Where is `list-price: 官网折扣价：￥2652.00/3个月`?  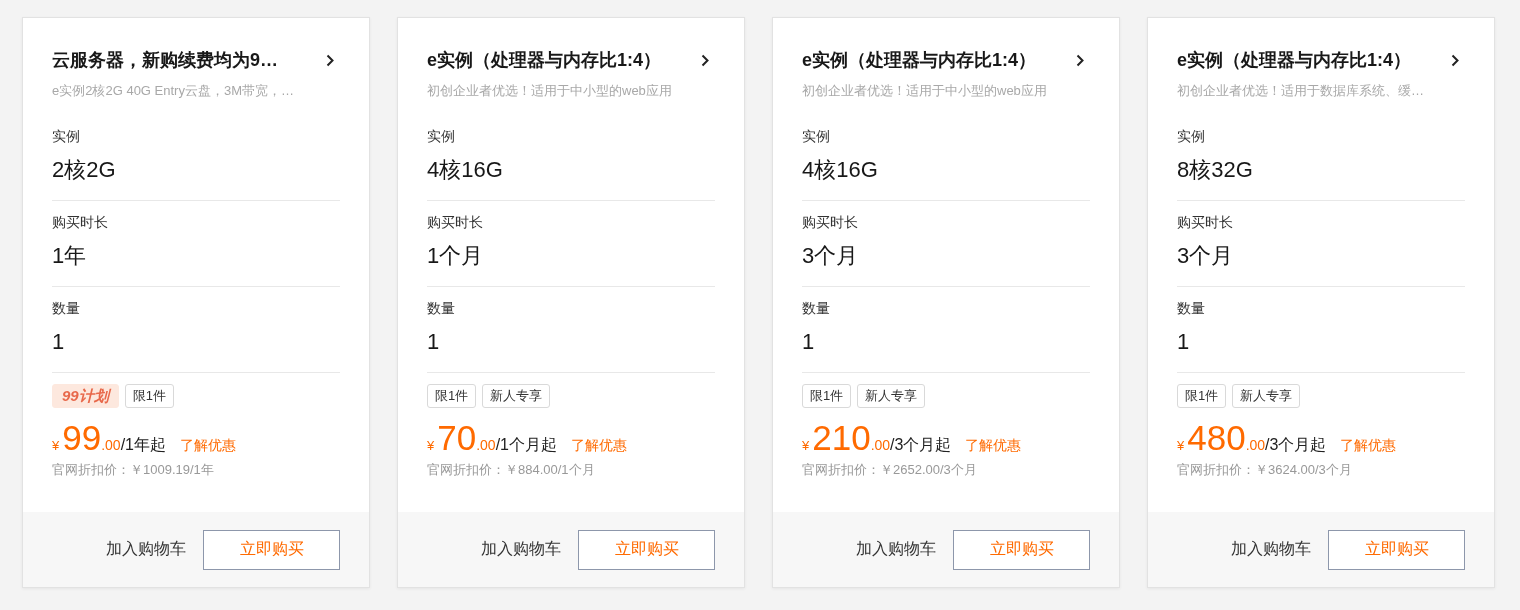 list-price: 官网折扣价：￥2652.00/3个月 is located at coordinates (889, 470).